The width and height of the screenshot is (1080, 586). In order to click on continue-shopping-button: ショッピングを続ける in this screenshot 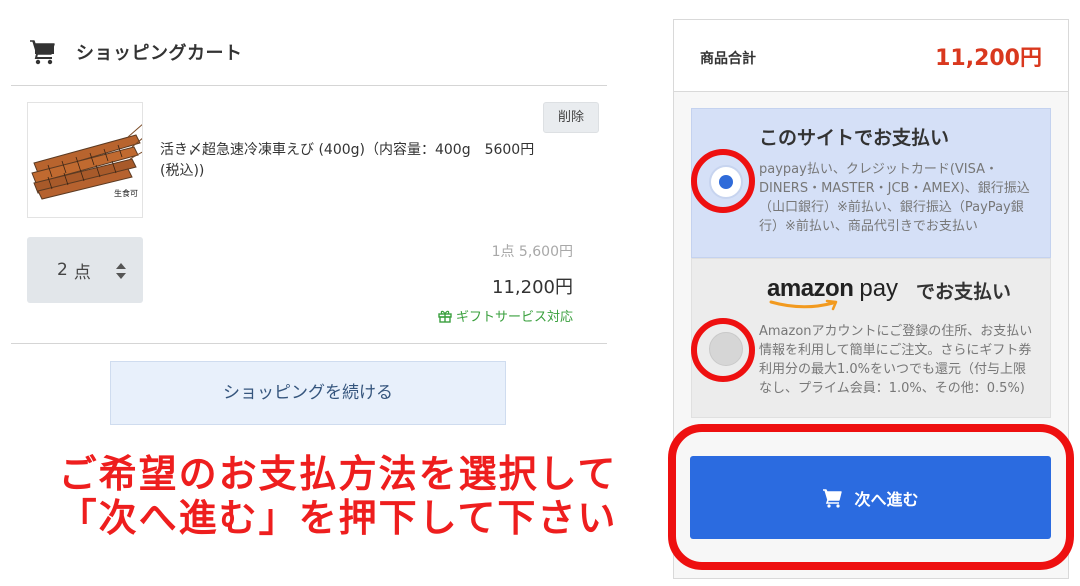, I will do `click(308, 393)`.